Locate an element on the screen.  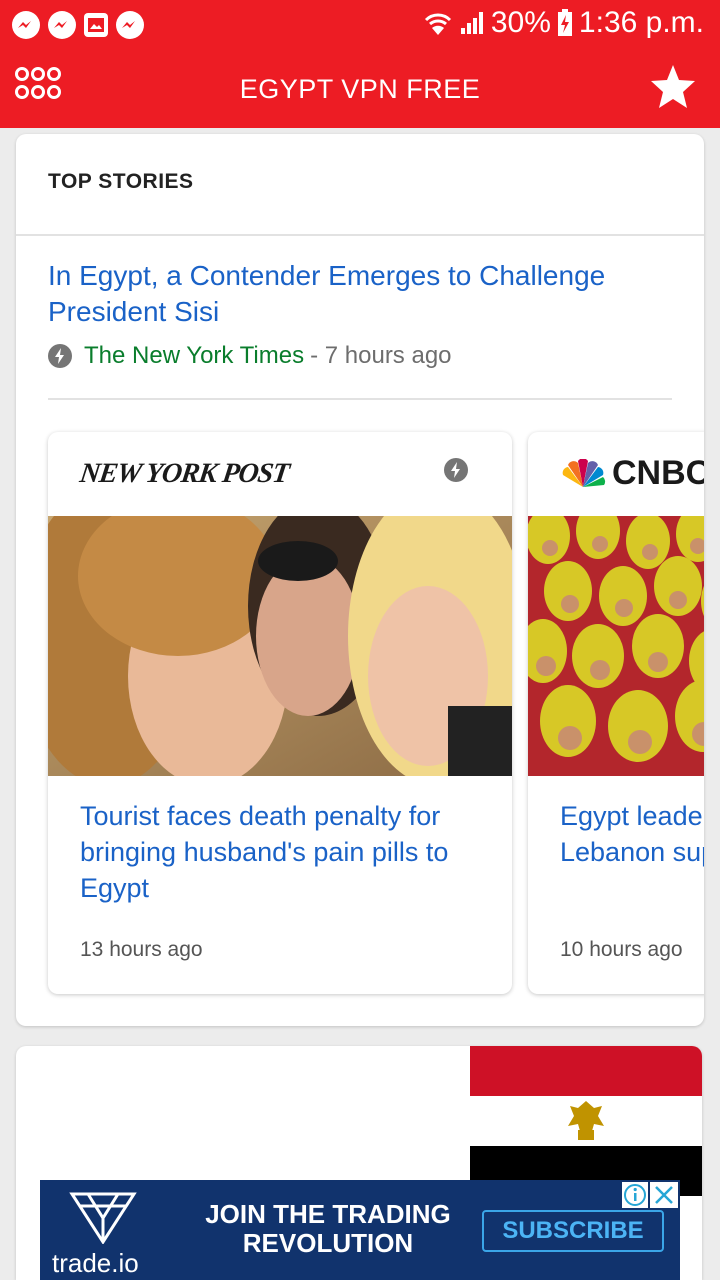
wifi-icon is located at coordinates (437, 24).